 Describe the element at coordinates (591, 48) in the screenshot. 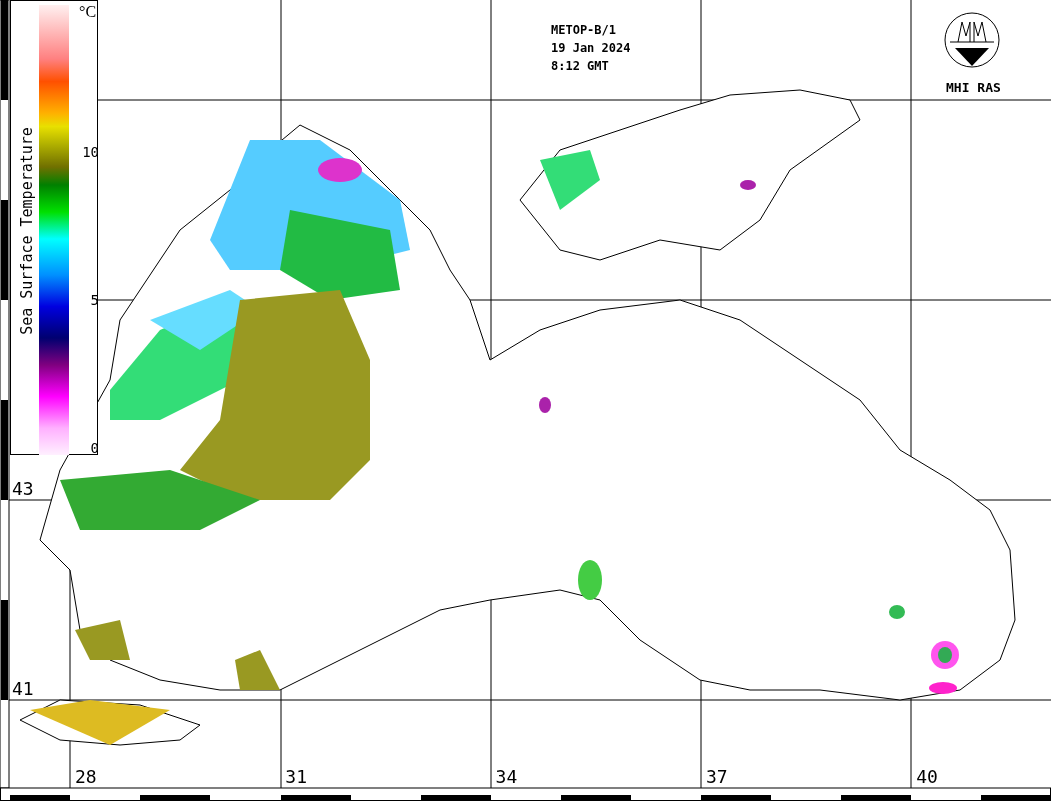

I see `header-text: 19 Jan 2024` at that location.